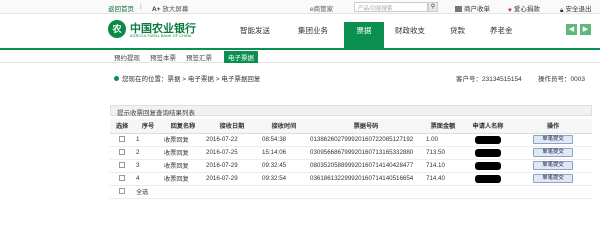  Describe the element at coordinates (148, 126) in the screenshot. I see `col-seq: 序号` at that location.